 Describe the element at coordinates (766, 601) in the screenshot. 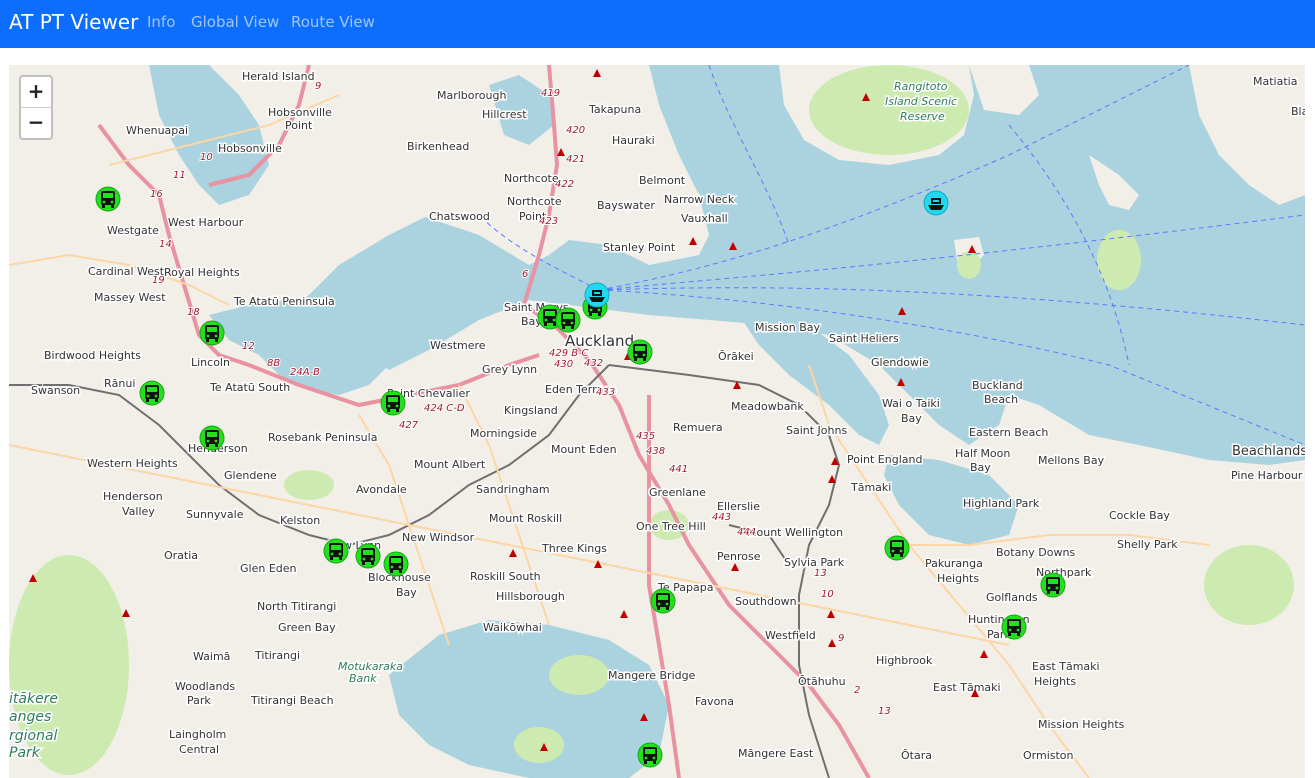

I see `place-label: Southdown` at that location.